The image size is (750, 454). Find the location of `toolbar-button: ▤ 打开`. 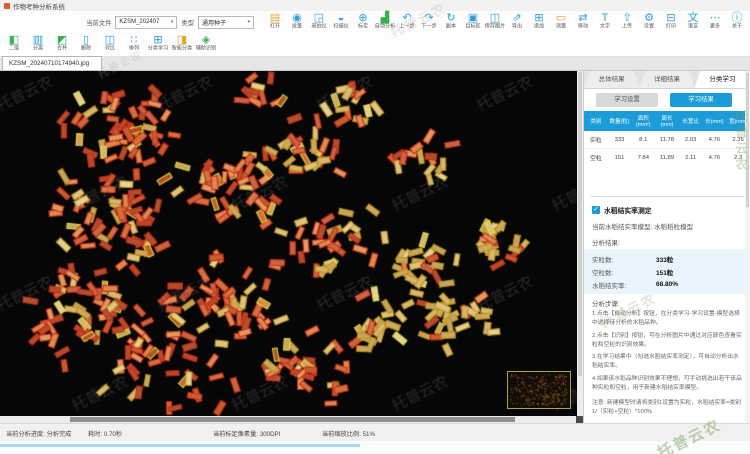

toolbar-button: ▤ 打开 is located at coordinates (275, 21).